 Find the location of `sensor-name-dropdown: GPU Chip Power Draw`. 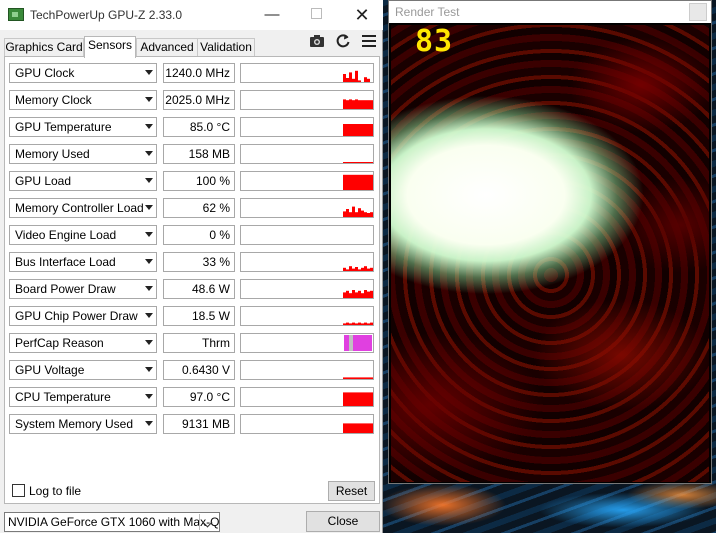

sensor-name-dropdown: GPU Chip Power Draw is located at coordinates (83, 316).